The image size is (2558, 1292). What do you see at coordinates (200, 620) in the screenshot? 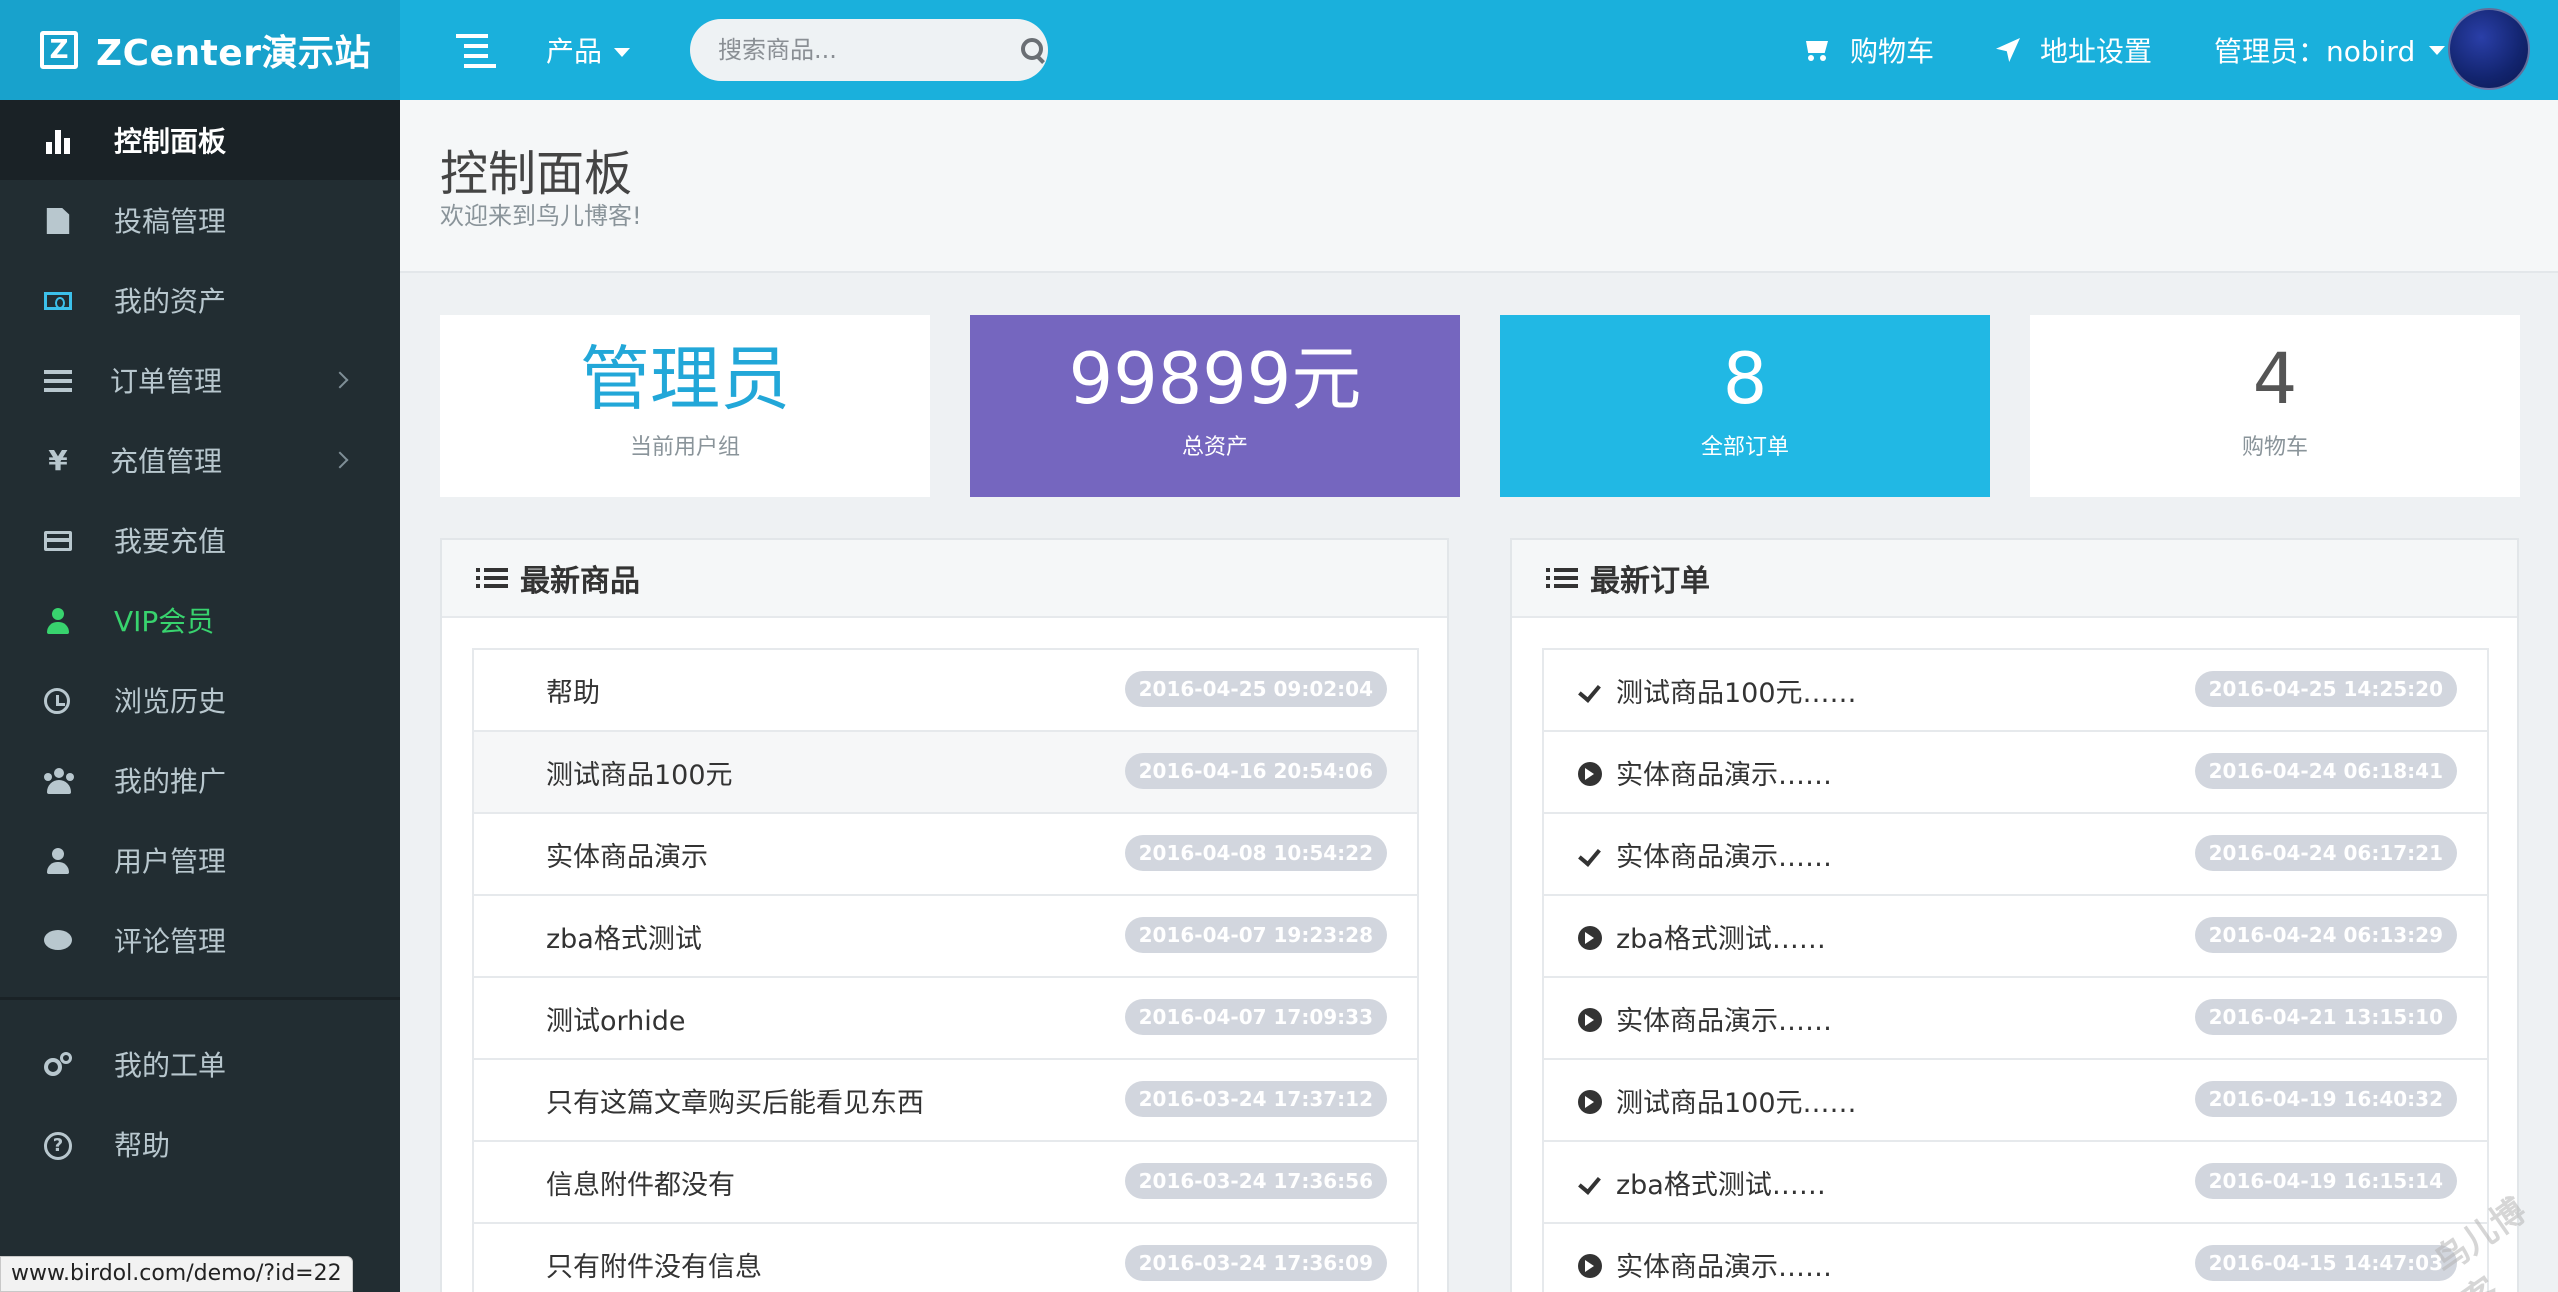
I see `sidebar-item-vip: VIP会员` at bounding box center [200, 620].